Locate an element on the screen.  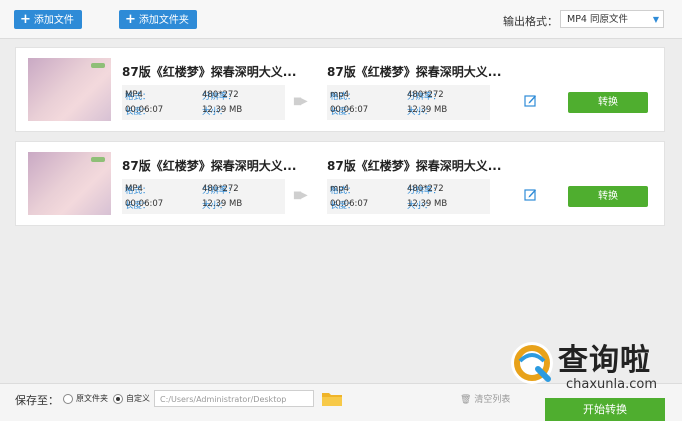
output-format-value: MP4 同原文件 is located at coordinates (597, 19).